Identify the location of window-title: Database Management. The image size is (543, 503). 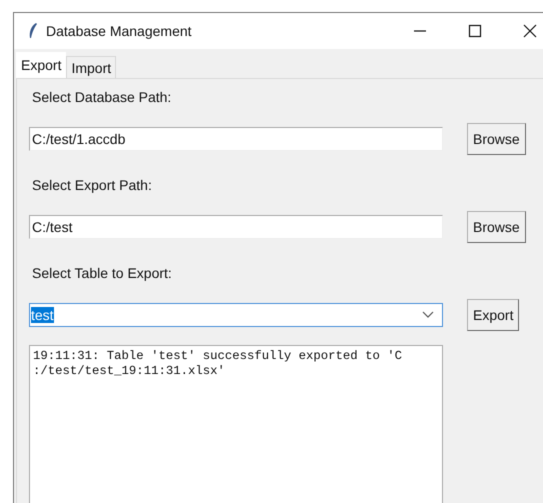
(119, 31).